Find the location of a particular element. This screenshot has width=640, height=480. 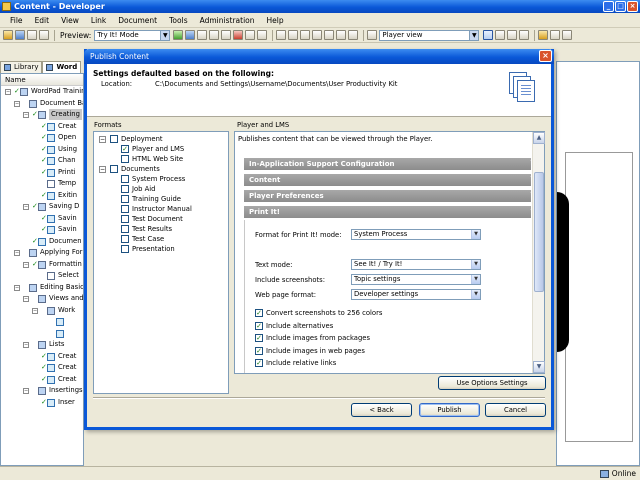

menu-item-tools: Tools is located at coordinates (178, 20).